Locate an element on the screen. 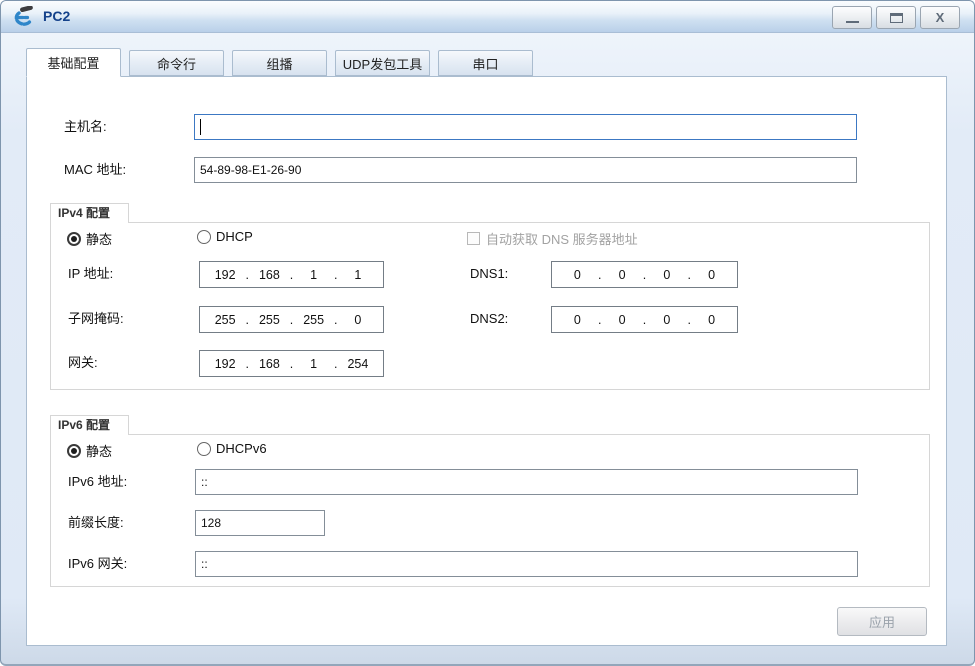 The image size is (975, 666). ipv6-gateway-label: IPv6 网关: is located at coordinates (98, 563).